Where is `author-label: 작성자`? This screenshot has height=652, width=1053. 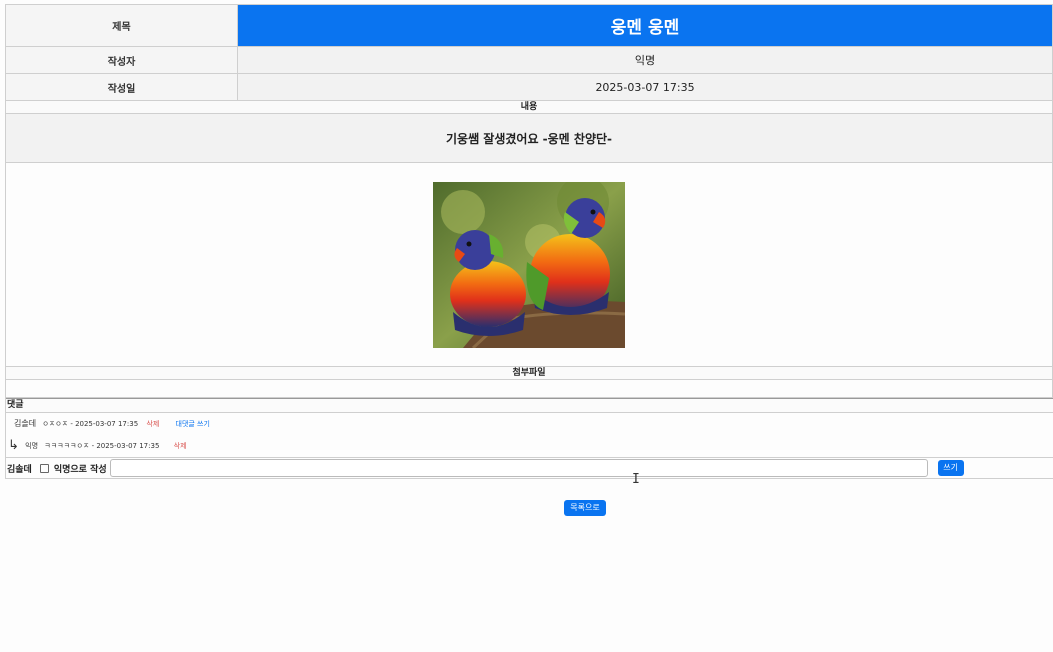 author-label: 작성자 is located at coordinates (121, 60).